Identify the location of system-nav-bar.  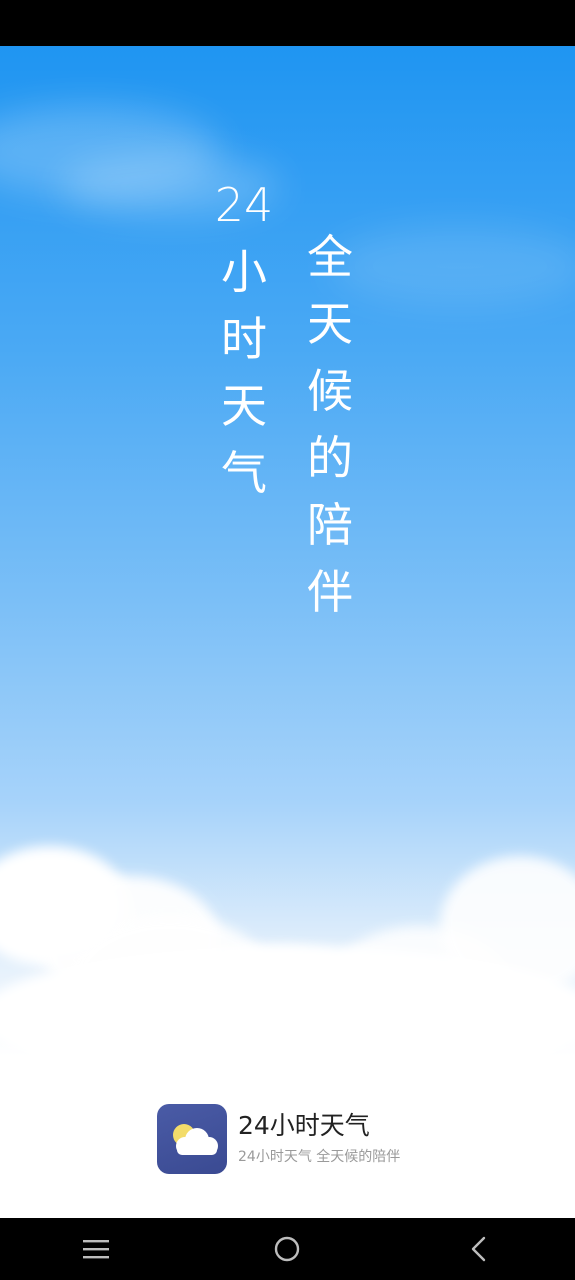
(287, 1249).